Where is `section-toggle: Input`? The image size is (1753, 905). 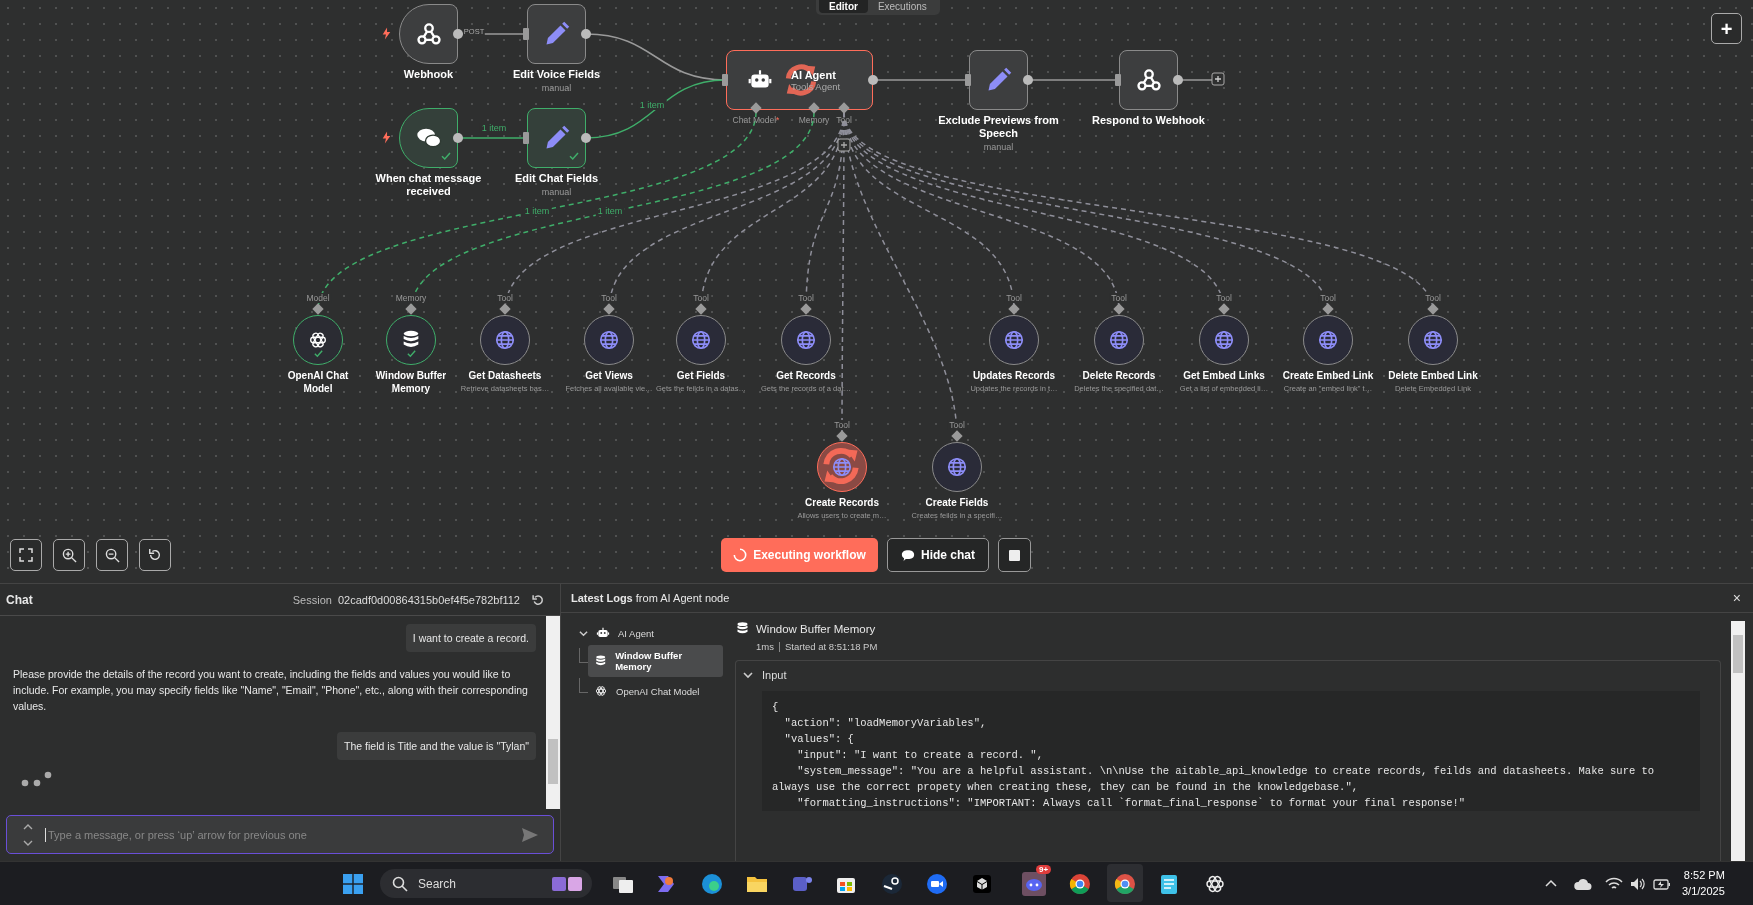
section-toggle: Input is located at coordinates (765, 675).